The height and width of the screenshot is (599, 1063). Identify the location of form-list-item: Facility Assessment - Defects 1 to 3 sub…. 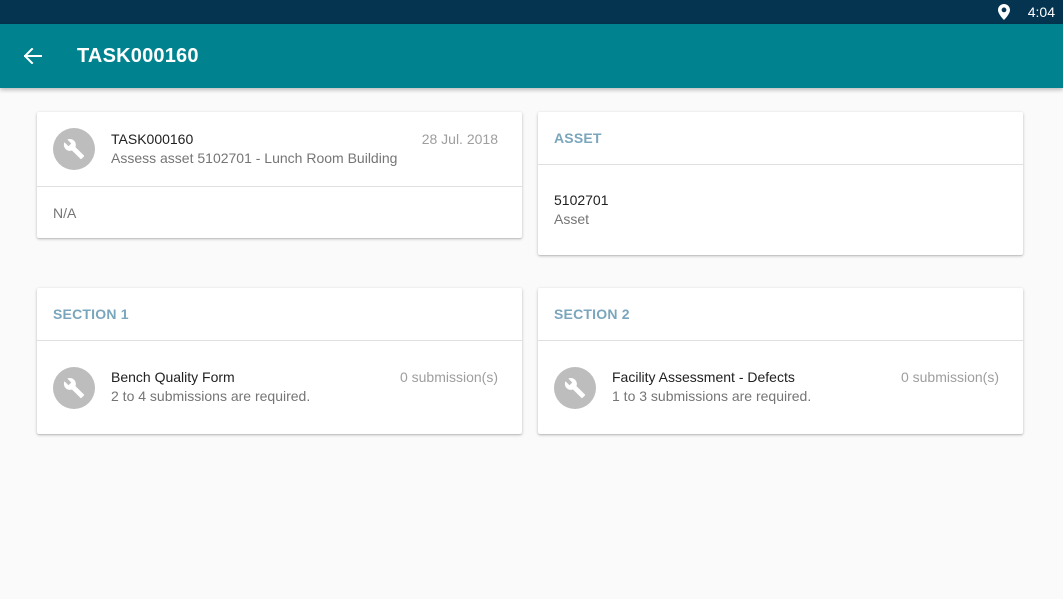
(780, 375).